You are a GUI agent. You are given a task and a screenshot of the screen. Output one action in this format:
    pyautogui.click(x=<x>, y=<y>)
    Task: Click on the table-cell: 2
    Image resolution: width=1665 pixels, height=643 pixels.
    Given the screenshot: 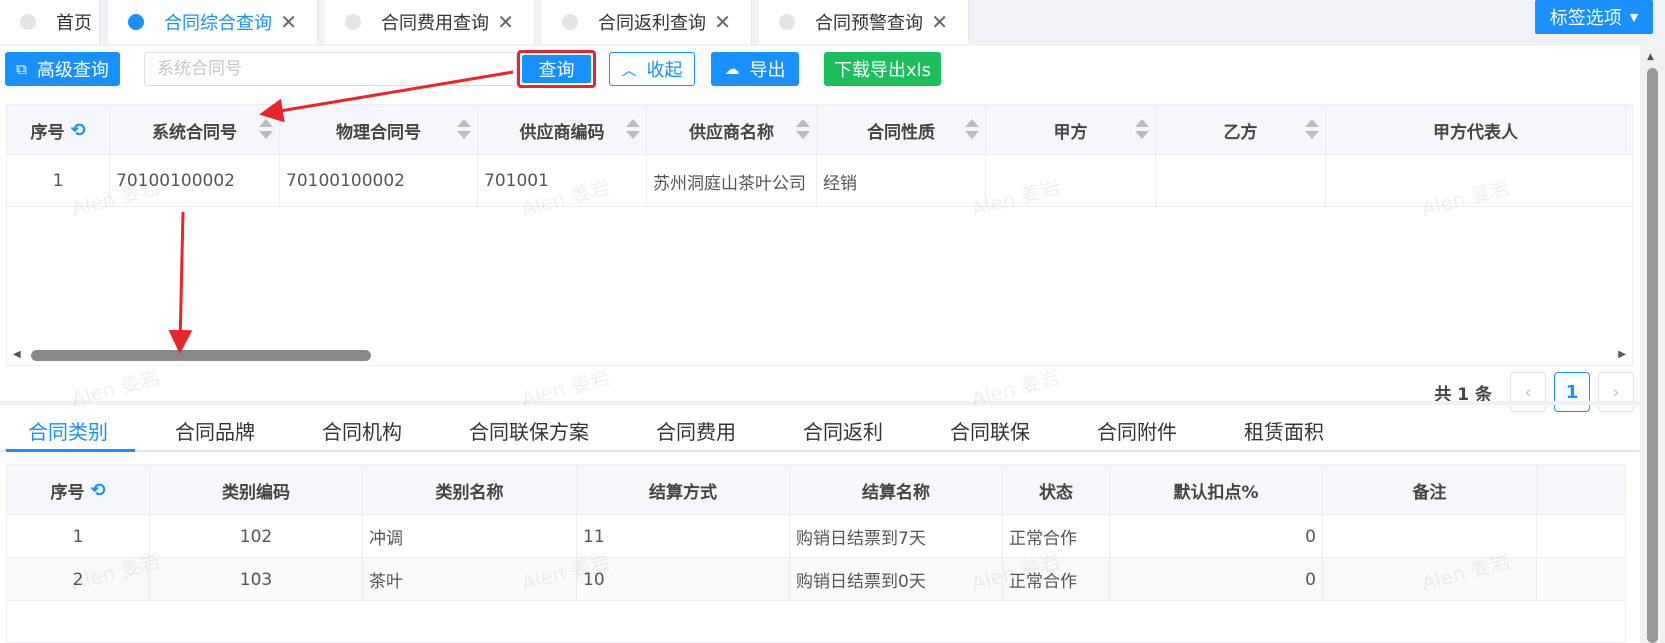 What is the action you would take?
    pyautogui.click(x=78, y=579)
    